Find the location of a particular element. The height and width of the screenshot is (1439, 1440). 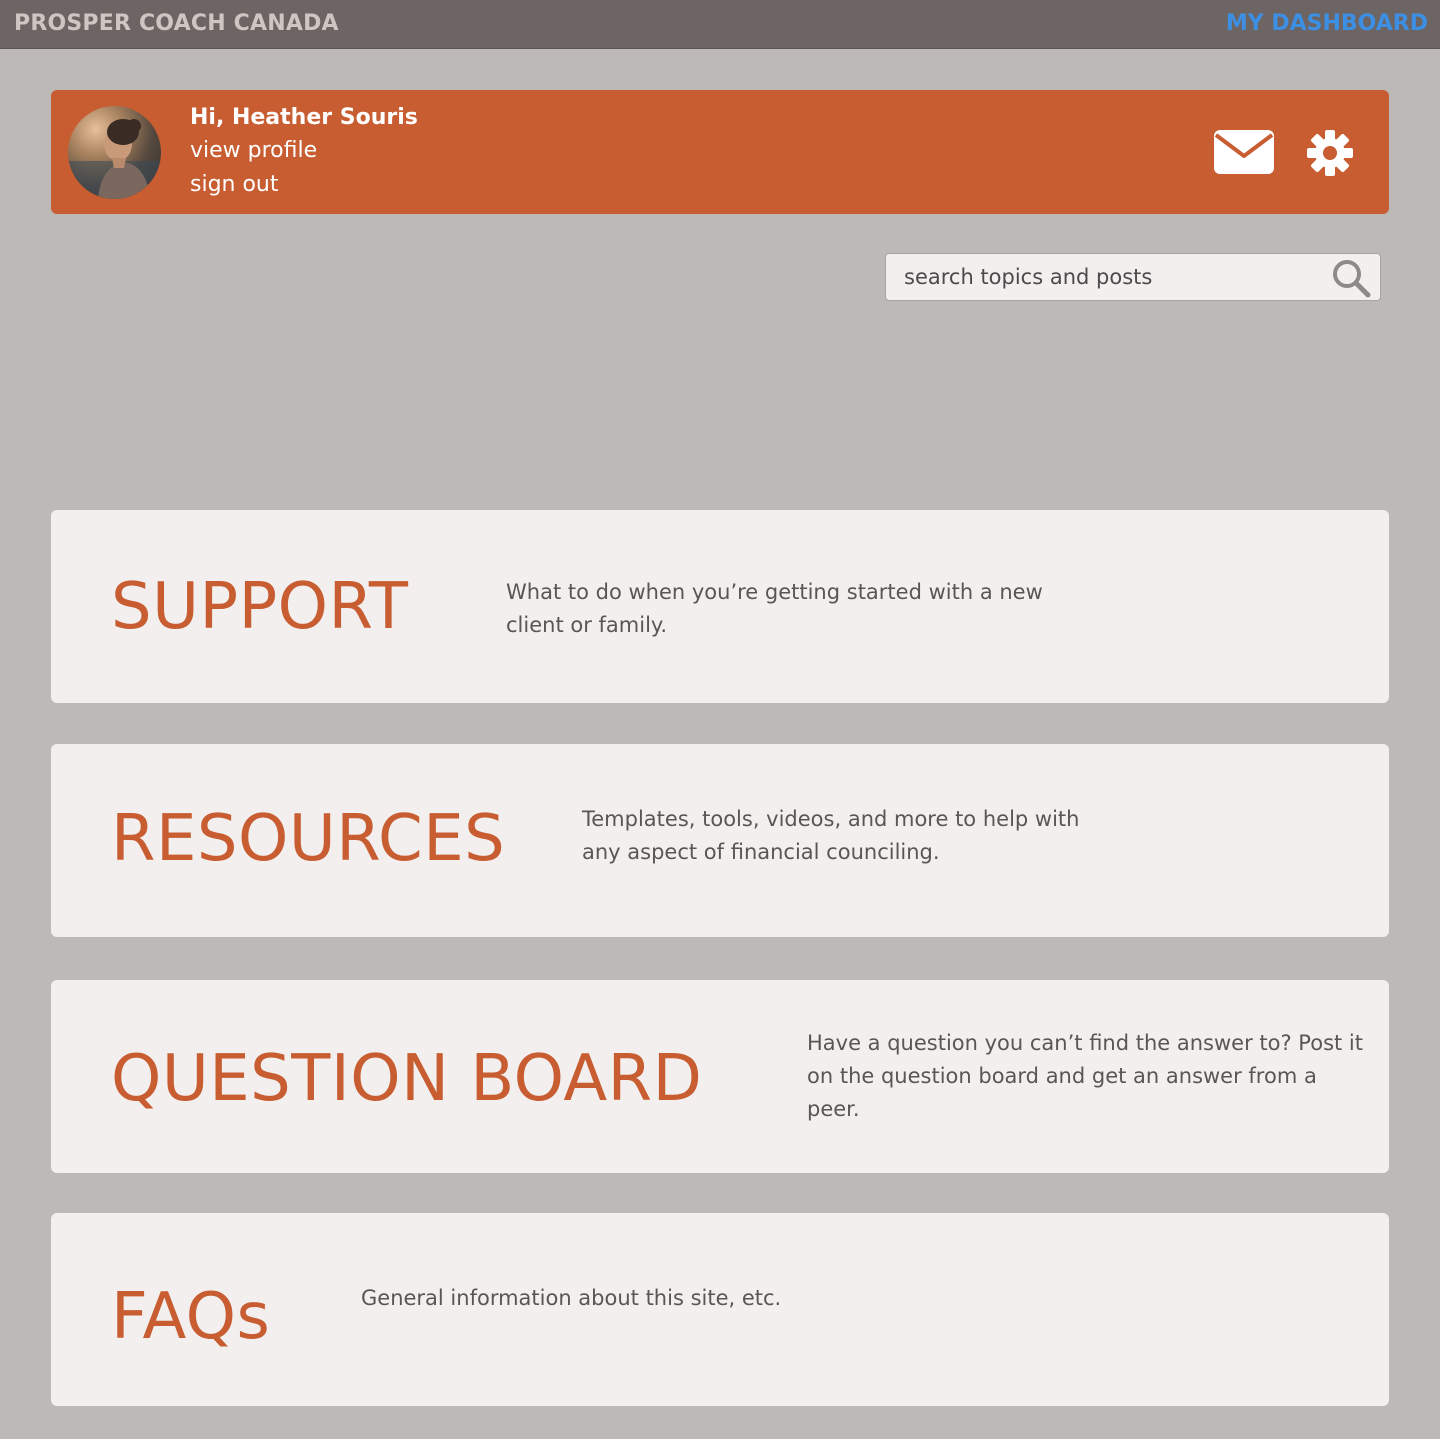

sign-out-link: sign out is located at coordinates (234, 184).